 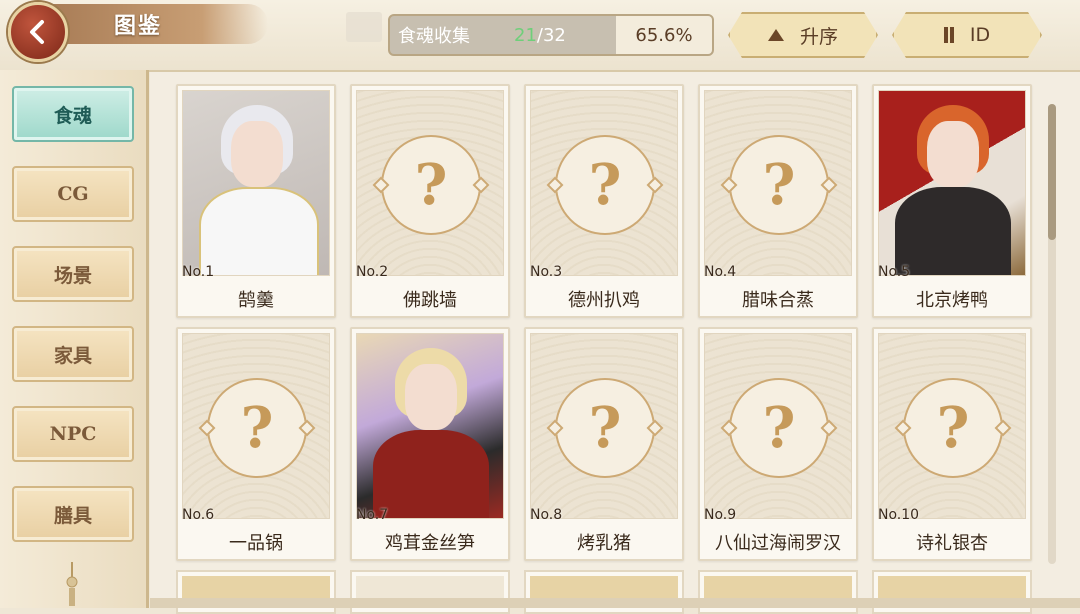 What do you see at coordinates (778, 543) in the screenshot?
I see `card-name: 八仙过海闹罗汉` at bounding box center [778, 543].